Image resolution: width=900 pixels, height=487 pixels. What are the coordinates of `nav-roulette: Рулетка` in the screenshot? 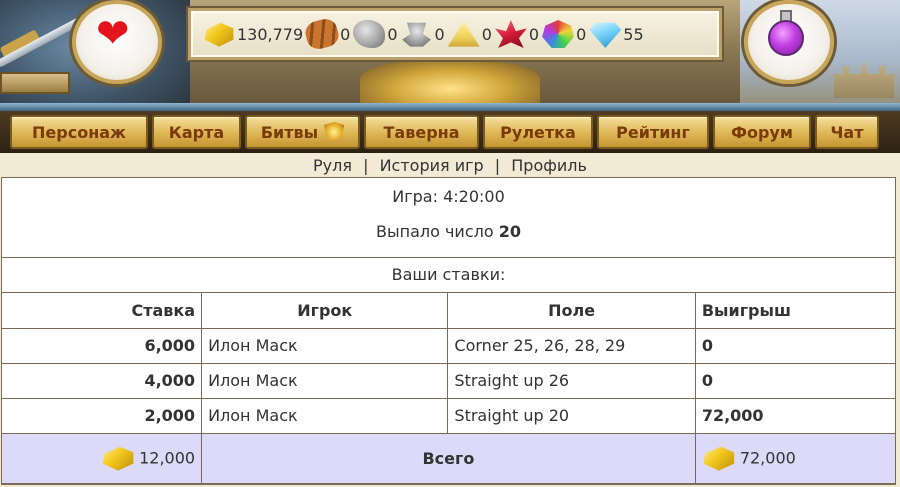 It's located at (538, 132).